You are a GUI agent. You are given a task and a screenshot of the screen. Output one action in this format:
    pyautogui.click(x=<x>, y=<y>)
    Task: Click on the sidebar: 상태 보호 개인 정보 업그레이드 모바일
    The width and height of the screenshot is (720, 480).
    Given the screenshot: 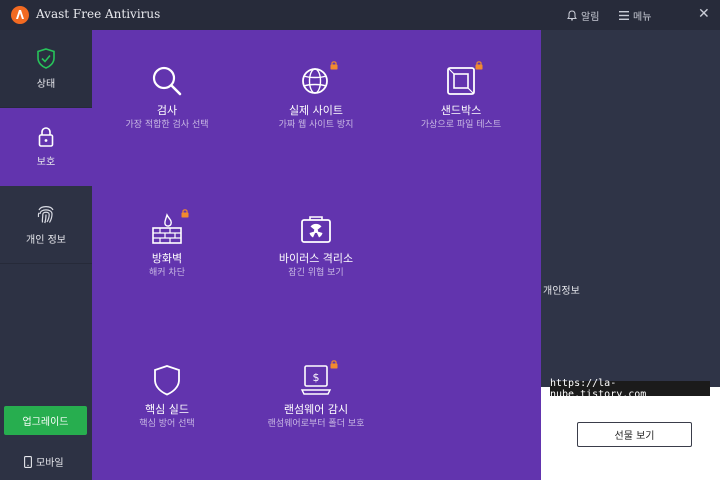 What is the action you would take?
    pyautogui.click(x=46, y=255)
    